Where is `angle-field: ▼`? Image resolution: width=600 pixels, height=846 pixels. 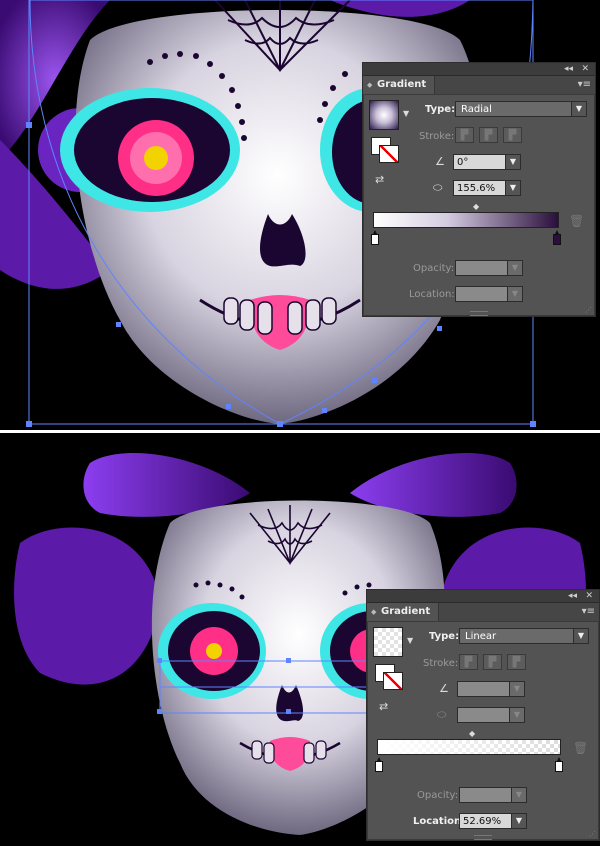
angle-field: ▼ is located at coordinates (491, 689).